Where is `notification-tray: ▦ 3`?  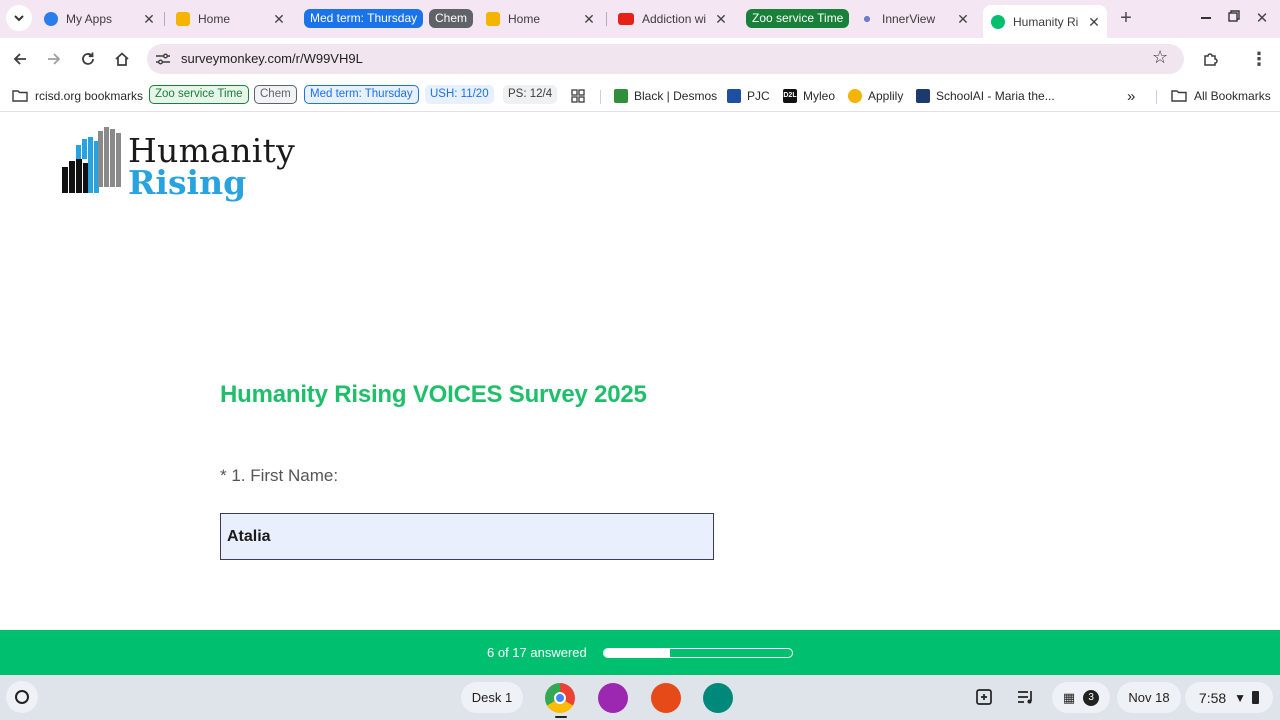
notification-tray: ▦ 3 is located at coordinates (1081, 697).